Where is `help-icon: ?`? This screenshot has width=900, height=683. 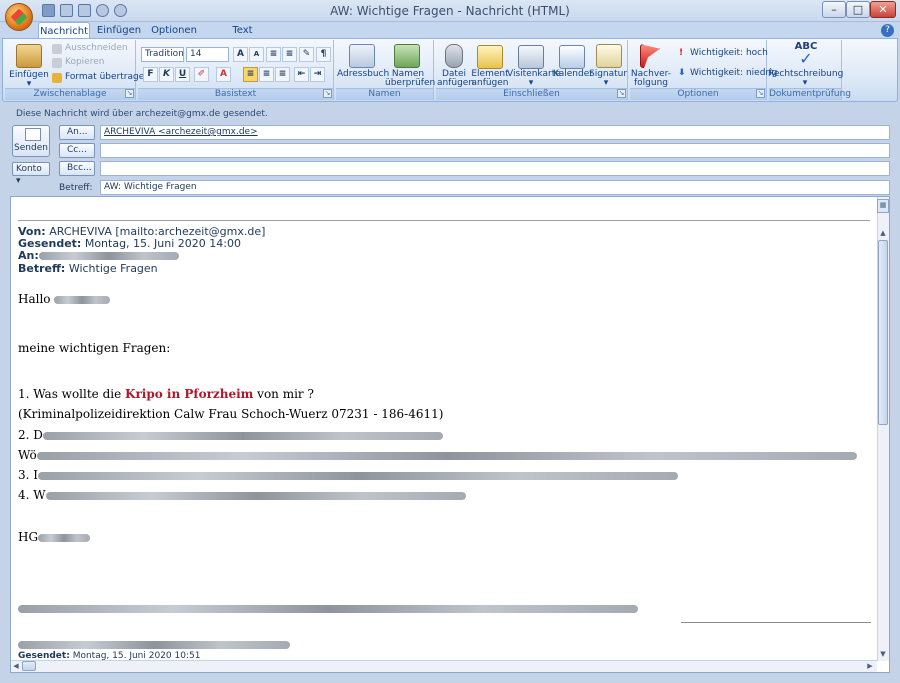 help-icon: ? is located at coordinates (887, 30).